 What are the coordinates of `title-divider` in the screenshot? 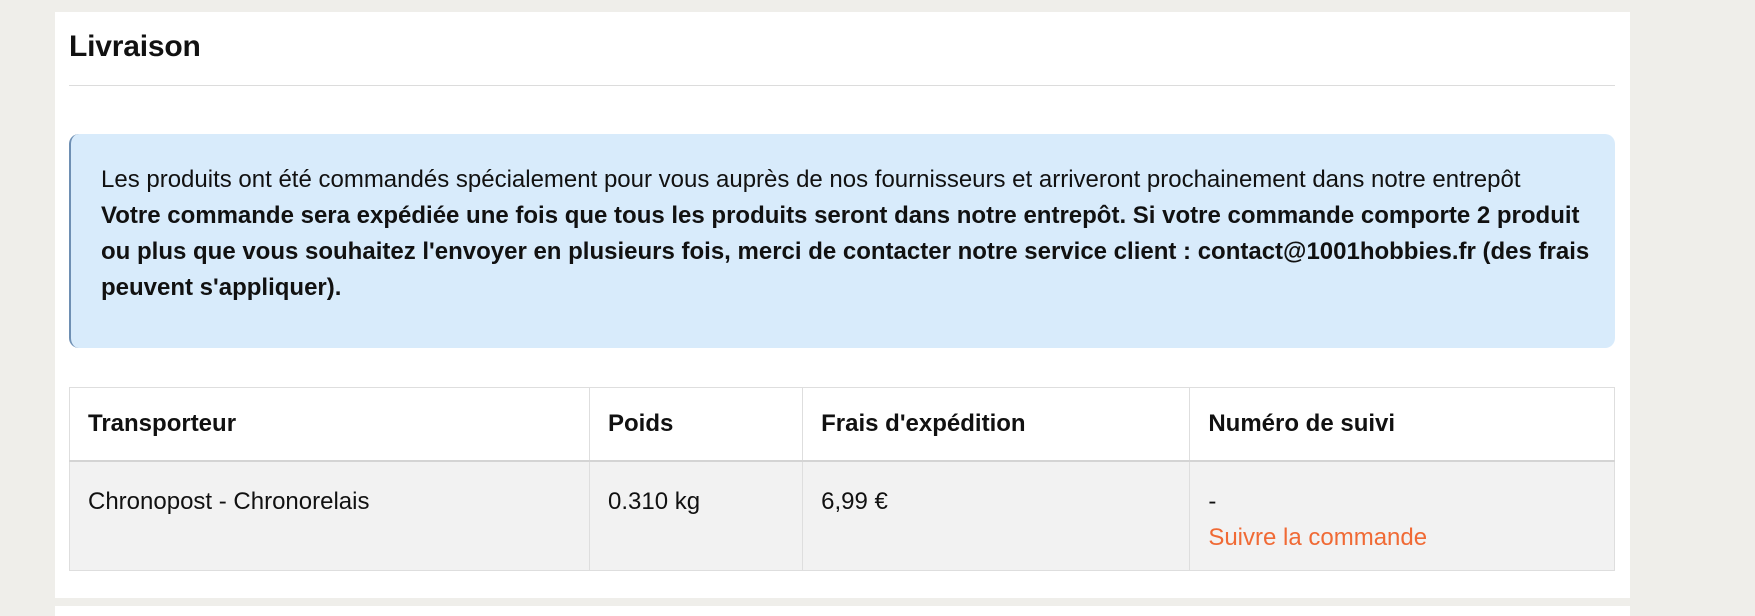 It's located at (842, 85).